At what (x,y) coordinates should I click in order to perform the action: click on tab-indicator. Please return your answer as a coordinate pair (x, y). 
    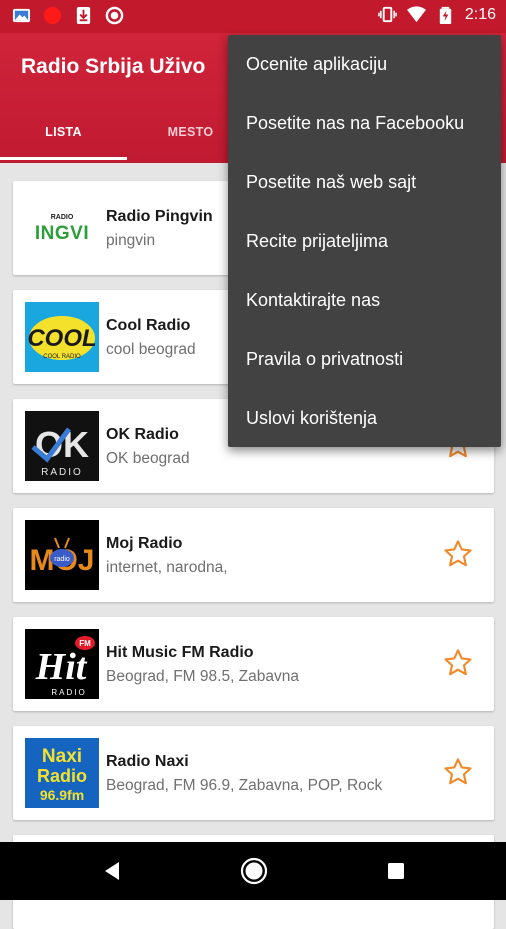
    Looking at the image, I should click on (63, 158).